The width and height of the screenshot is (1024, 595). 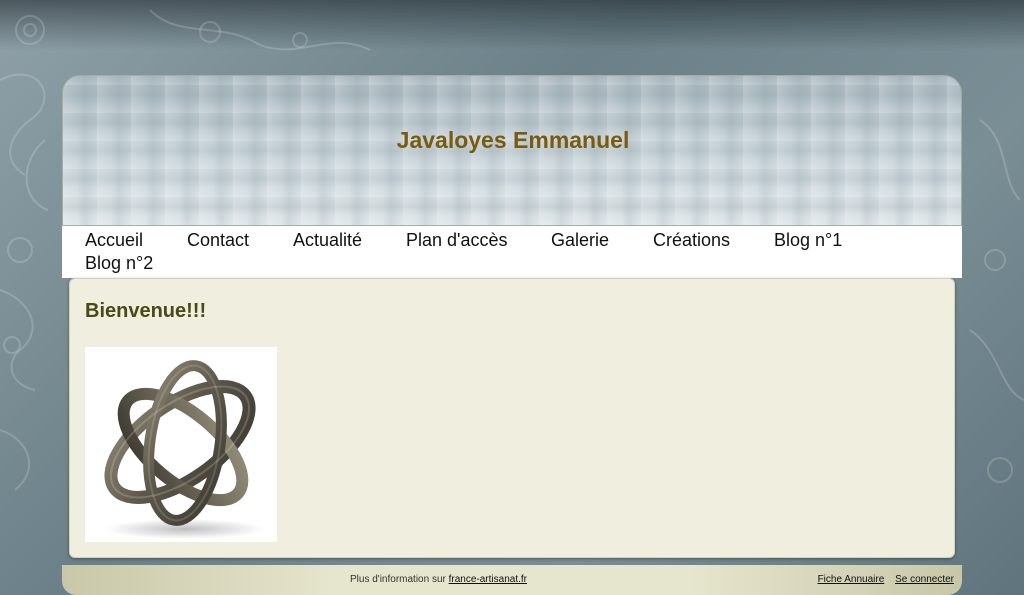 What do you see at coordinates (851, 579) in the screenshot?
I see `fiche-annuaire-link: Fiche Annuaire` at bounding box center [851, 579].